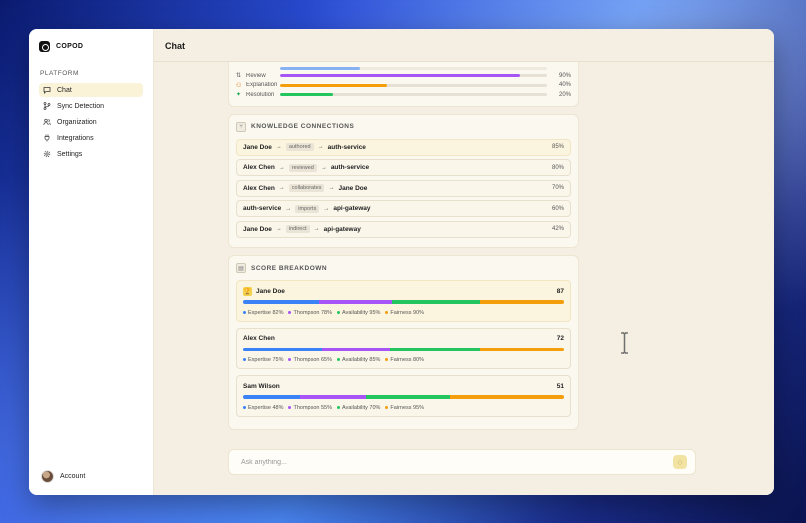 This screenshot has height=523, width=806. I want to click on connection-strength: 70%, so click(557, 188).